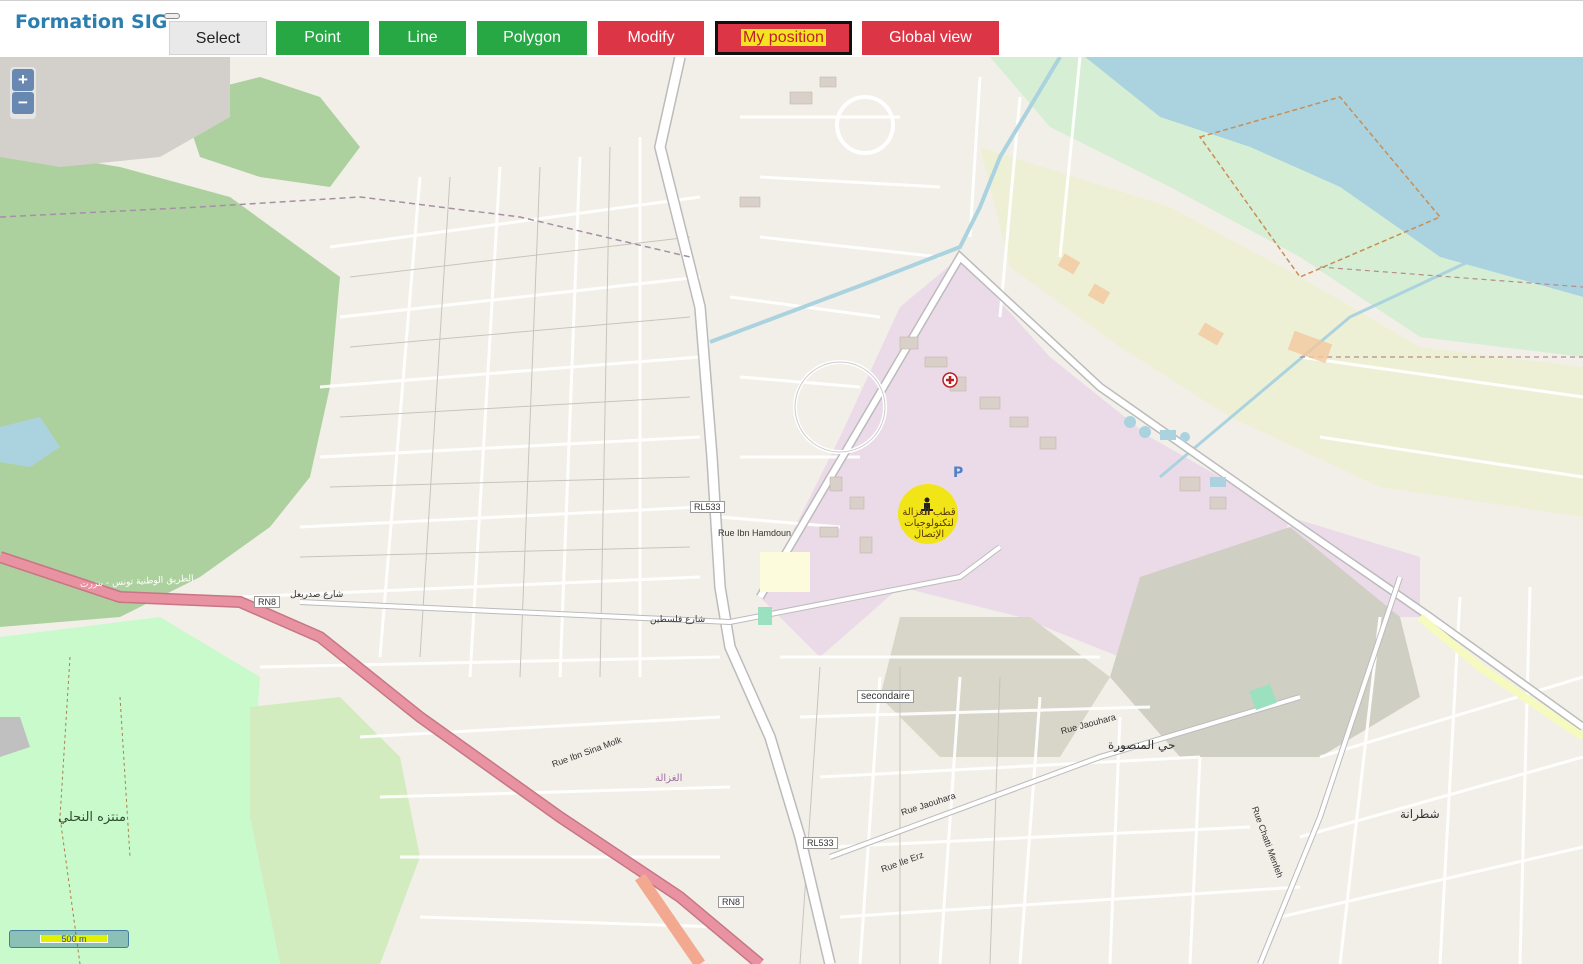  I want to click on zoom-in-button: +, so click(23, 80).